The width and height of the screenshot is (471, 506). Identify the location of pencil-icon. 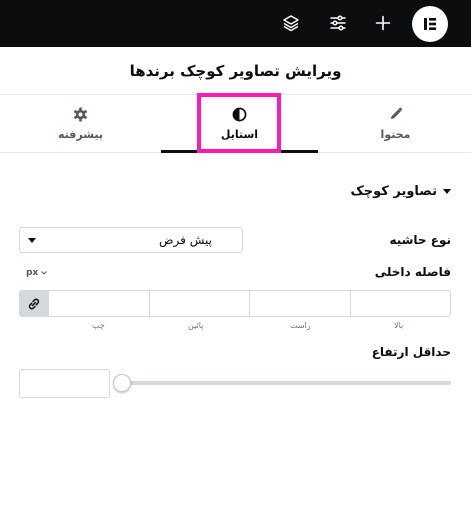
(394, 114).